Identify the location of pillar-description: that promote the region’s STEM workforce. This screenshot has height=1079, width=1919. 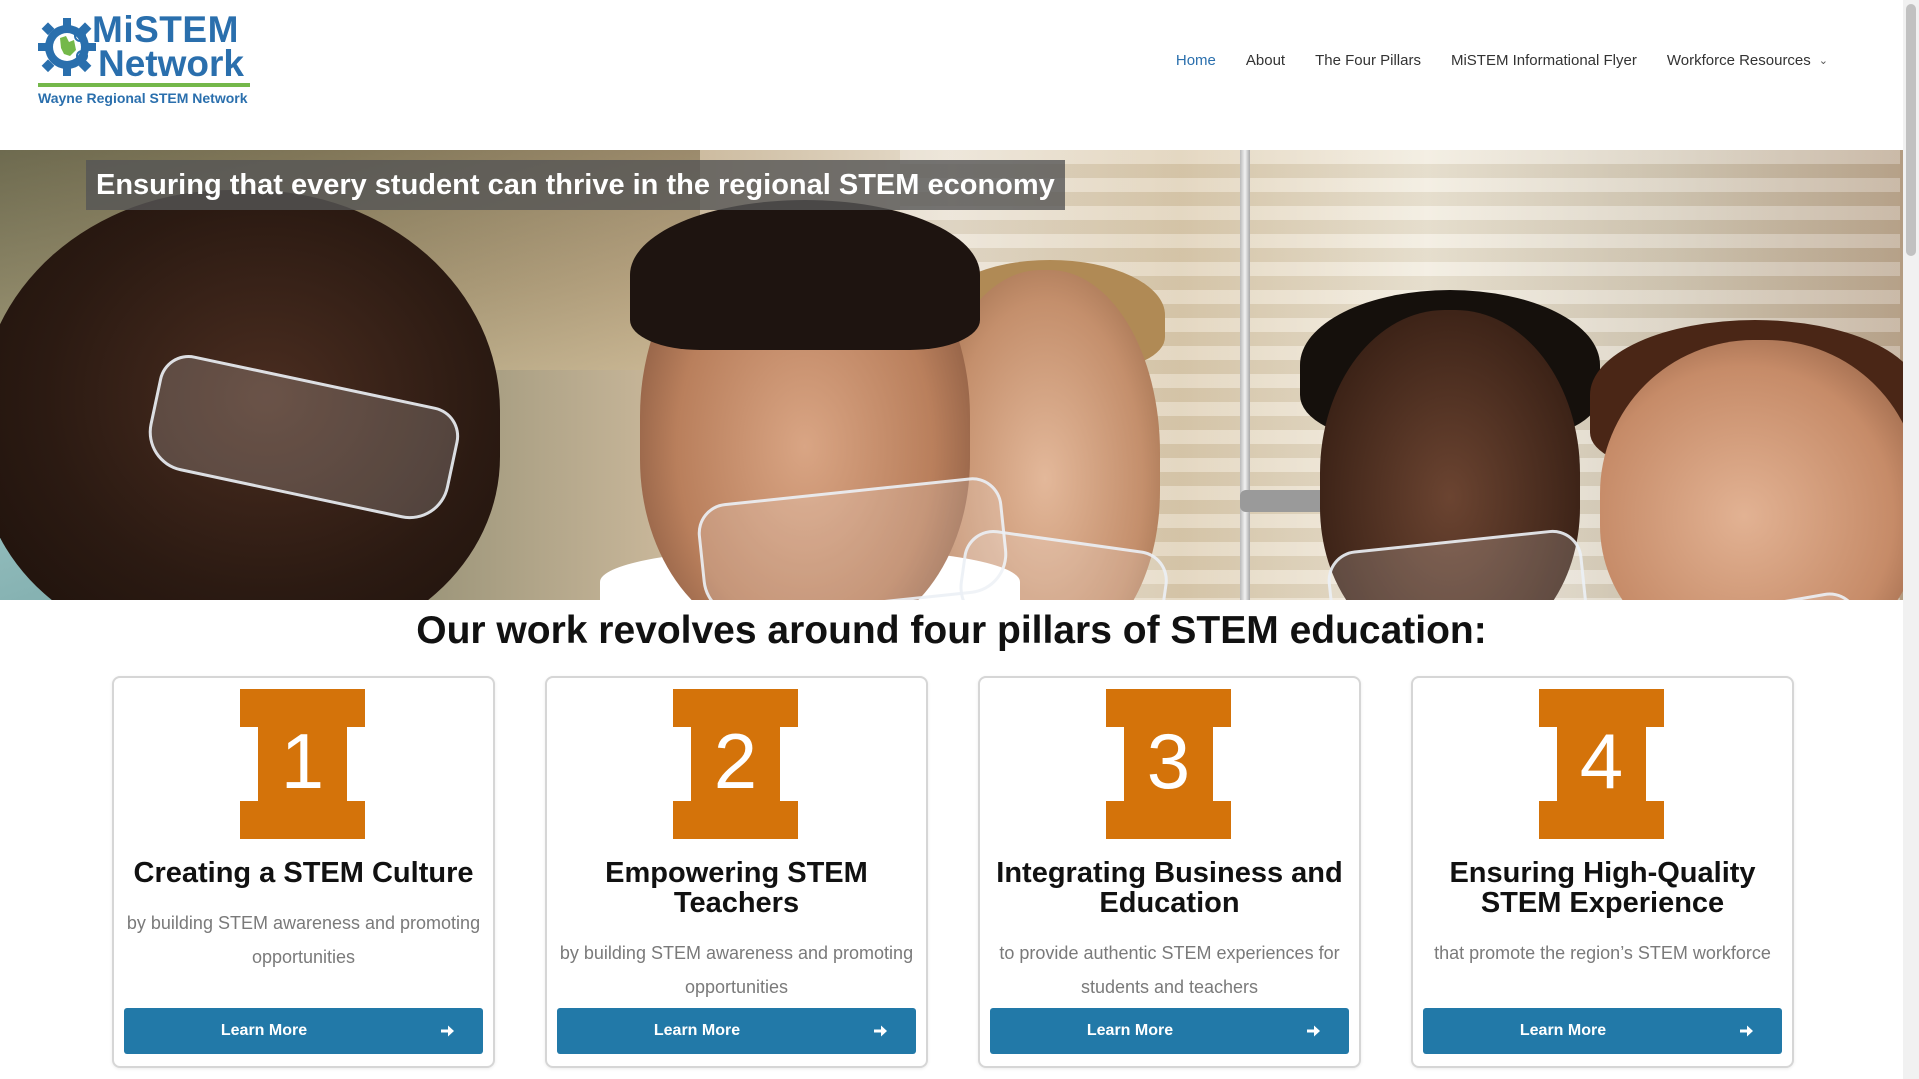
(1602, 953).